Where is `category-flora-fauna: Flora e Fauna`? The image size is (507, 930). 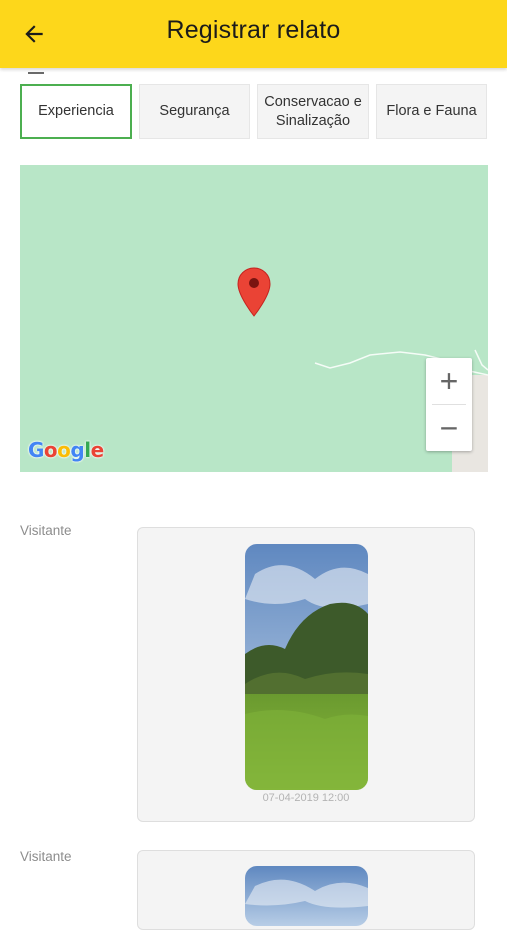 category-flora-fauna: Flora e Fauna is located at coordinates (431, 111).